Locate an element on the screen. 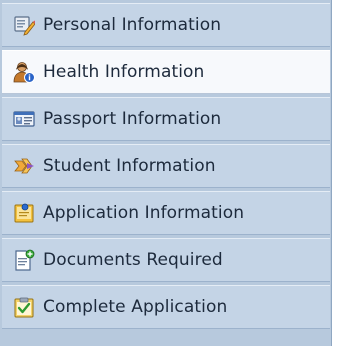  nav-item-label: Complete Application is located at coordinates (135, 307).